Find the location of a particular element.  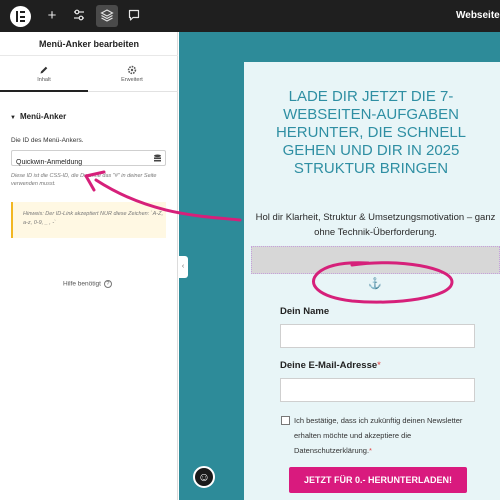

tab-content: Inhalt is located at coordinates (44, 74).